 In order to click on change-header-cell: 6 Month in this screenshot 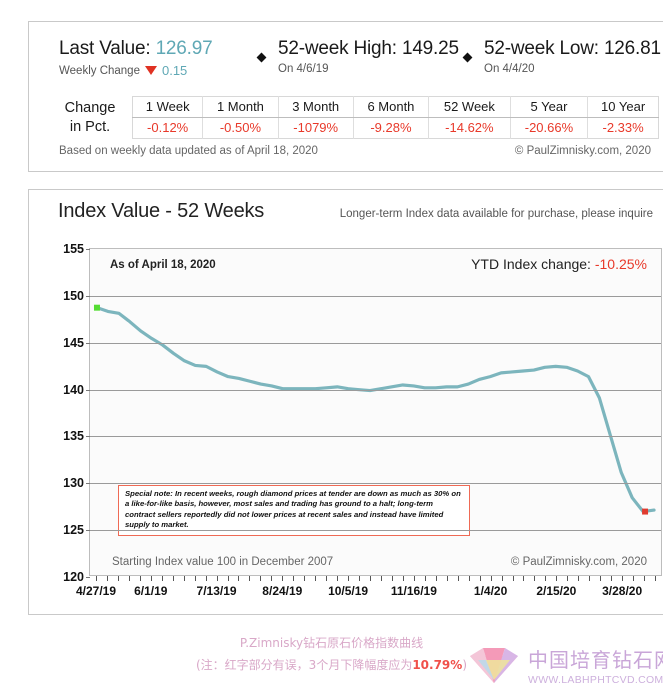, I will do `click(391, 107)`.